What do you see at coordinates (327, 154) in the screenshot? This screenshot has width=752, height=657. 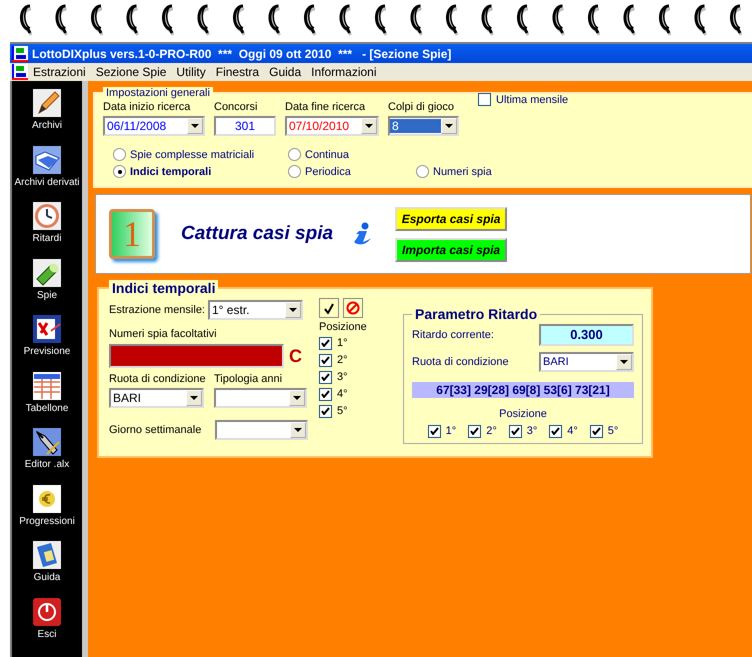 I see `radio-label: Continua` at bounding box center [327, 154].